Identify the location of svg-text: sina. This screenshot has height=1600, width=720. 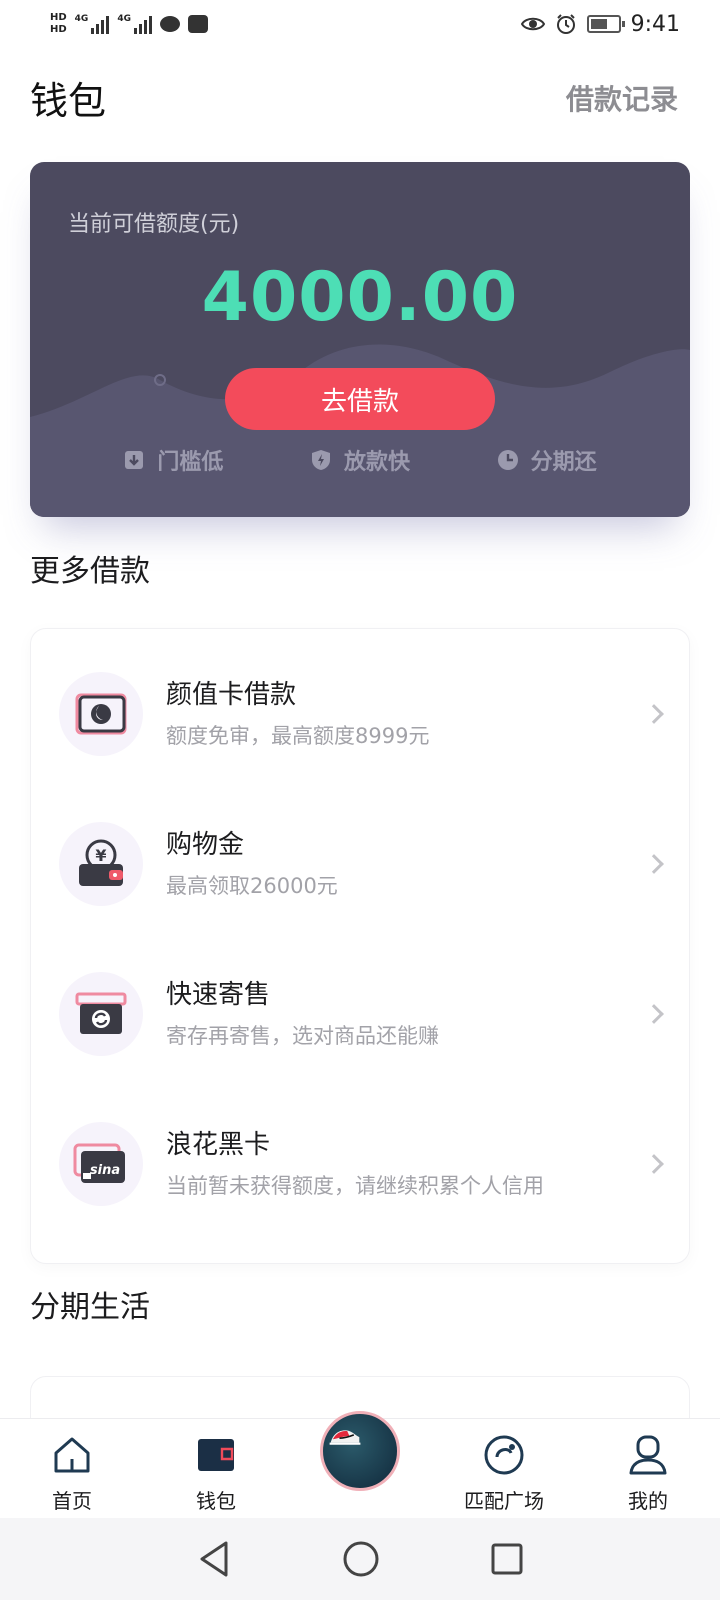
(105, 1170).